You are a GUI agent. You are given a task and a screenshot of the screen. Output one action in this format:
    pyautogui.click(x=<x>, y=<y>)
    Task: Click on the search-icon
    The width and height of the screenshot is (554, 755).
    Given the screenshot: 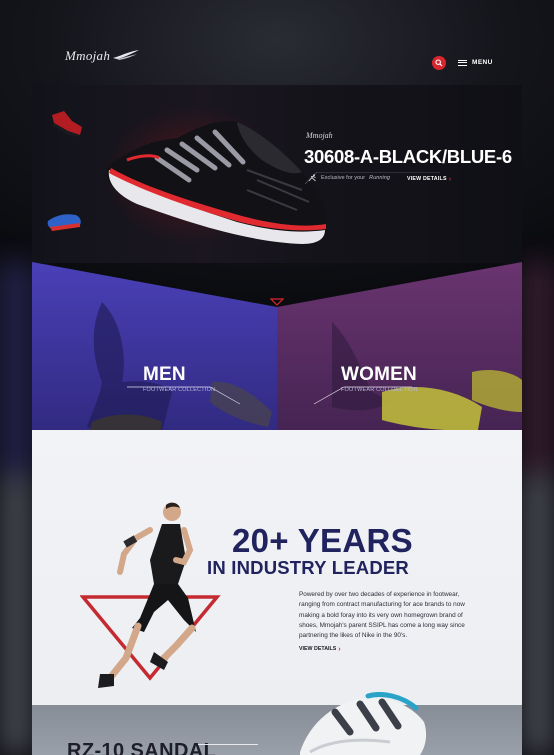 What is the action you would take?
    pyautogui.click(x=439, y=63)
    